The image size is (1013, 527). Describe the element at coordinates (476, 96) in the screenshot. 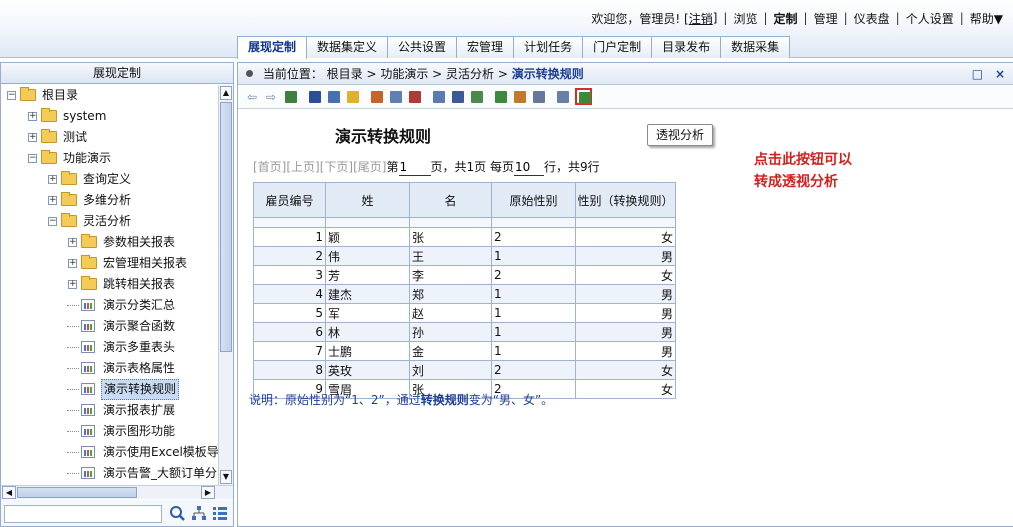

I see `export-icon` at that location.